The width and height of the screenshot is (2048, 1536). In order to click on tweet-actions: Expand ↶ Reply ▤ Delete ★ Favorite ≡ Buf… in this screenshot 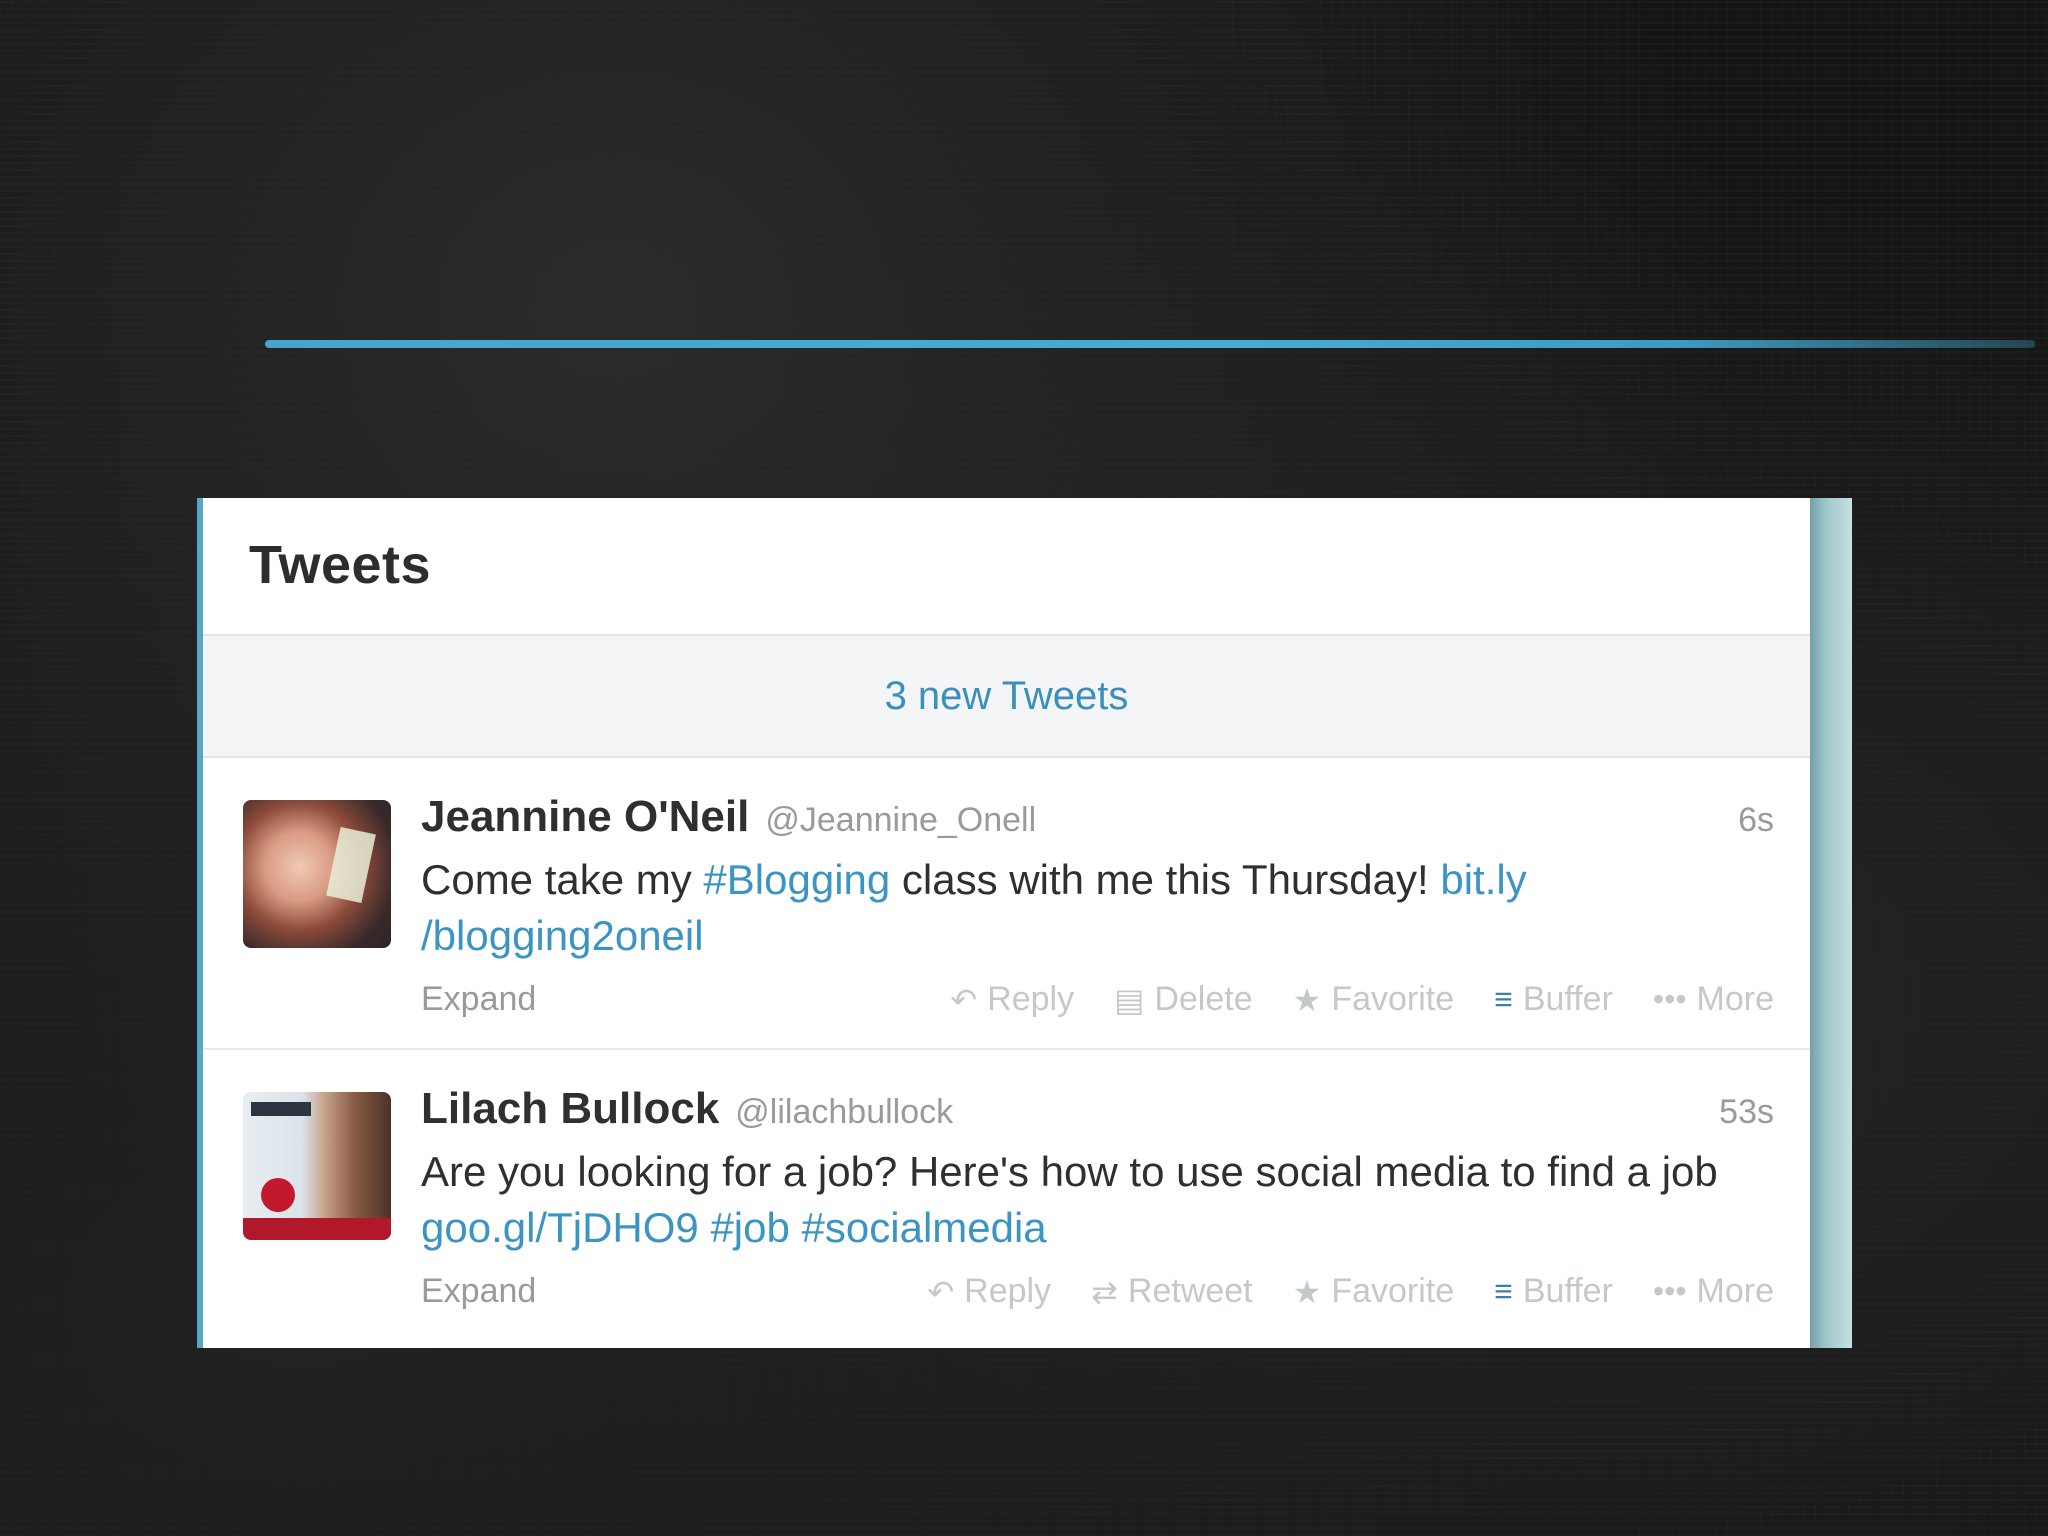, I will do `click(1097, 999)`.